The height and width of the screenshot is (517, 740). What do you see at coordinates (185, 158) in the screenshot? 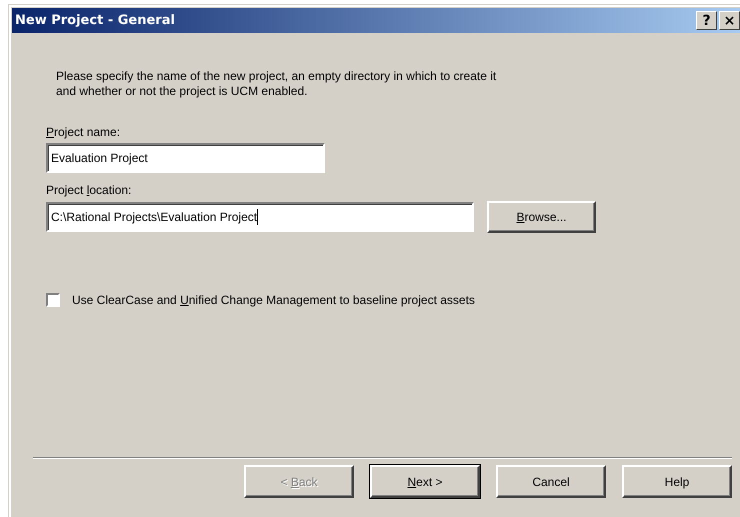
I see `input-field: Evaluation Project` at bounding box center [185, 158].